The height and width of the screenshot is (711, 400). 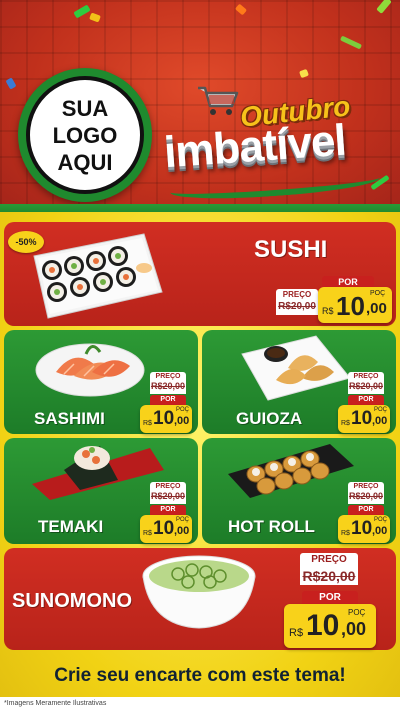 What do you see at coordinates (296, 368) in the screenshot?
I see `guioza-image` at bounding box center [296, 368].